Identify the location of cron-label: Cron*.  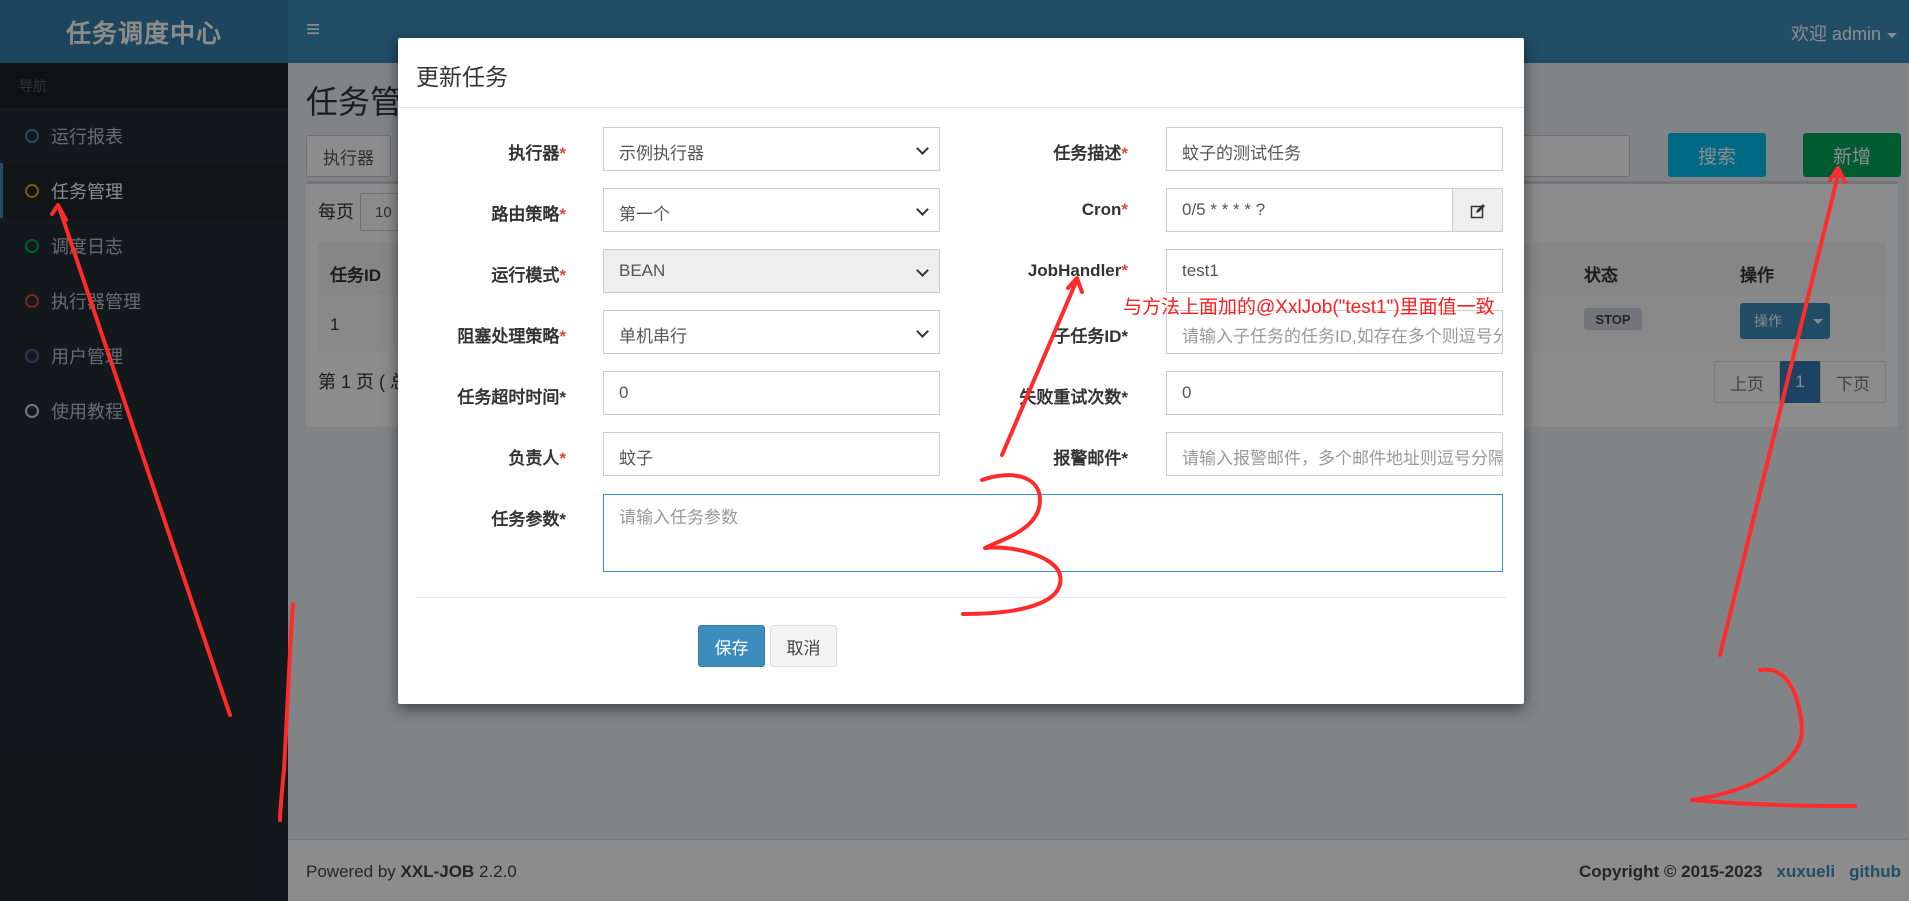
(1073, 210).